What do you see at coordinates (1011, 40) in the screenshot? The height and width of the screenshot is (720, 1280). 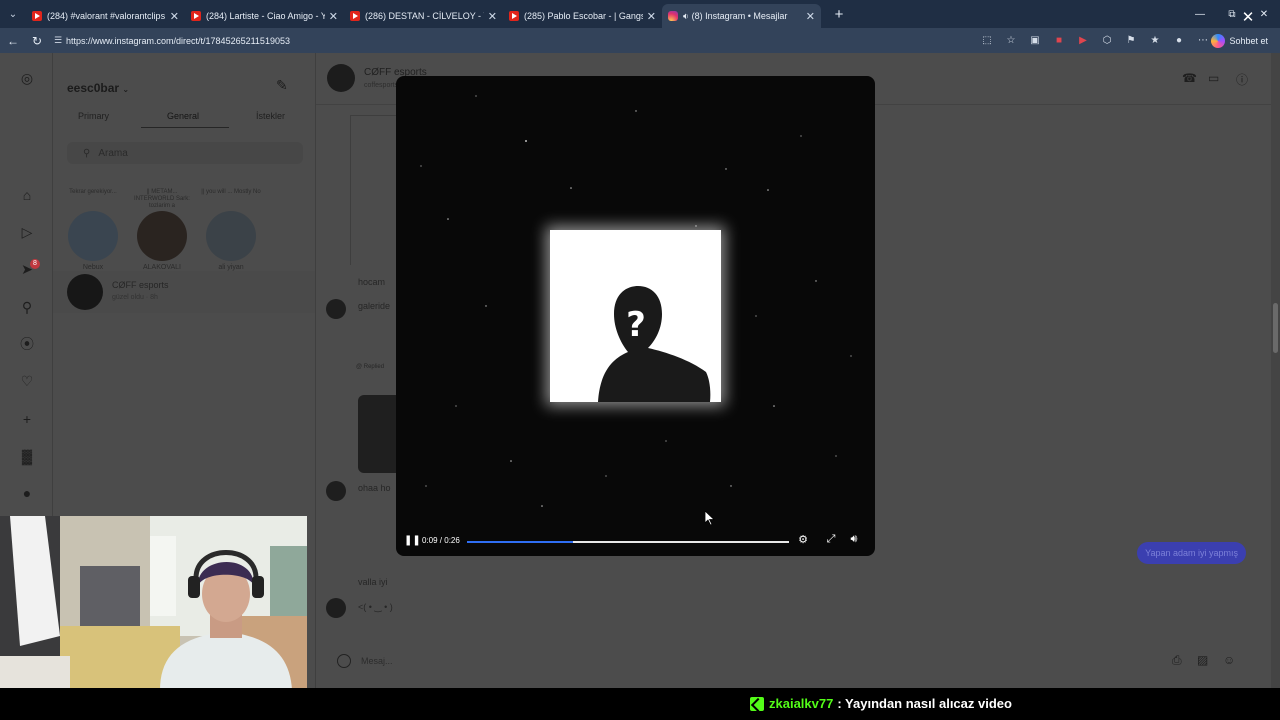 I see `favorite-star-icon: ☆` at bounding box center [1011, 40].